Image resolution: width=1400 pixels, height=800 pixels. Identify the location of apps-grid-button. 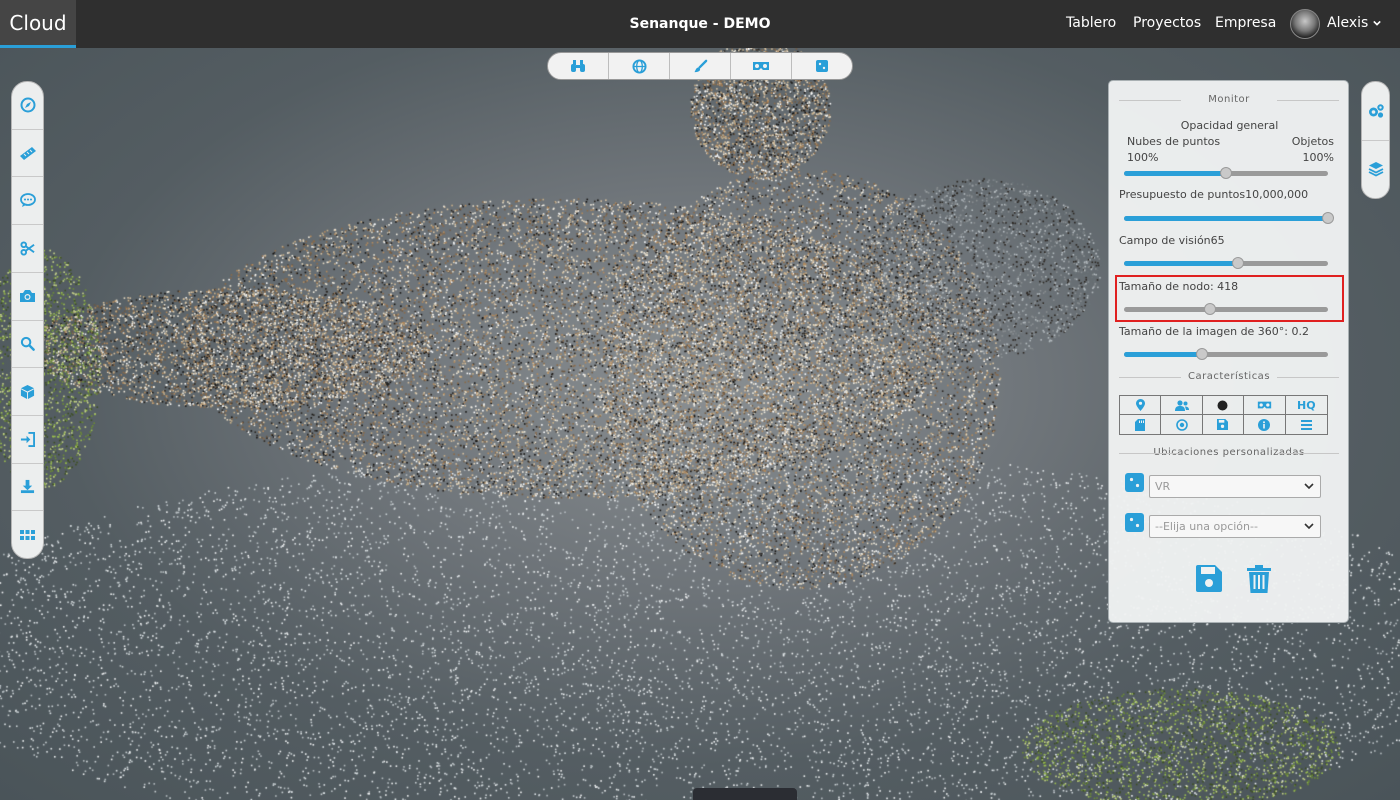
(27, 534).